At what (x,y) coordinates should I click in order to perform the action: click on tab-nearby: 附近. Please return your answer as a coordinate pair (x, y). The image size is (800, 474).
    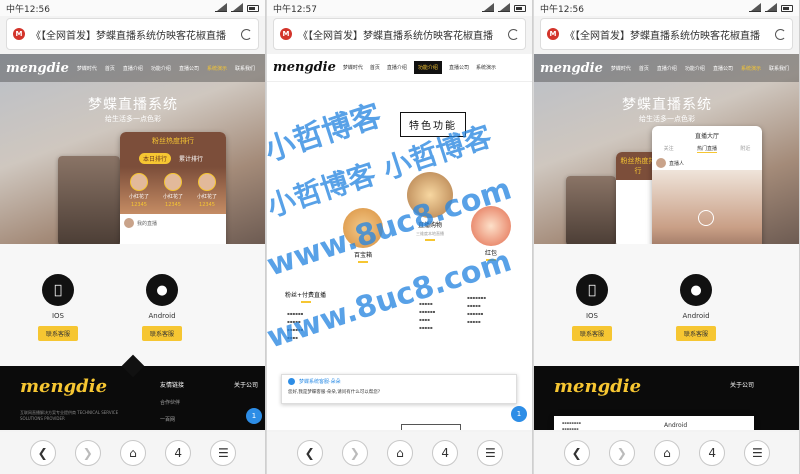
    Looking at the image, I should click on (745, 149).